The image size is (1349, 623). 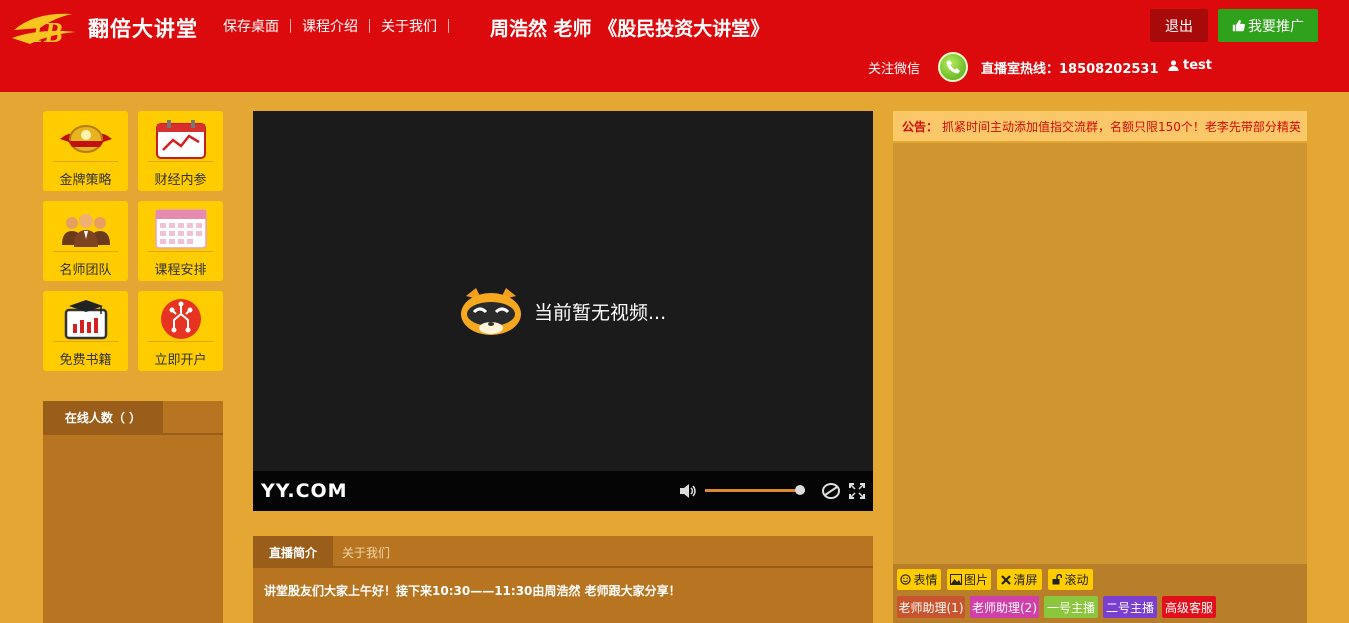 I want to click on hotline-text: 直播室热线：18508202531, so click(x=1070, y=69).